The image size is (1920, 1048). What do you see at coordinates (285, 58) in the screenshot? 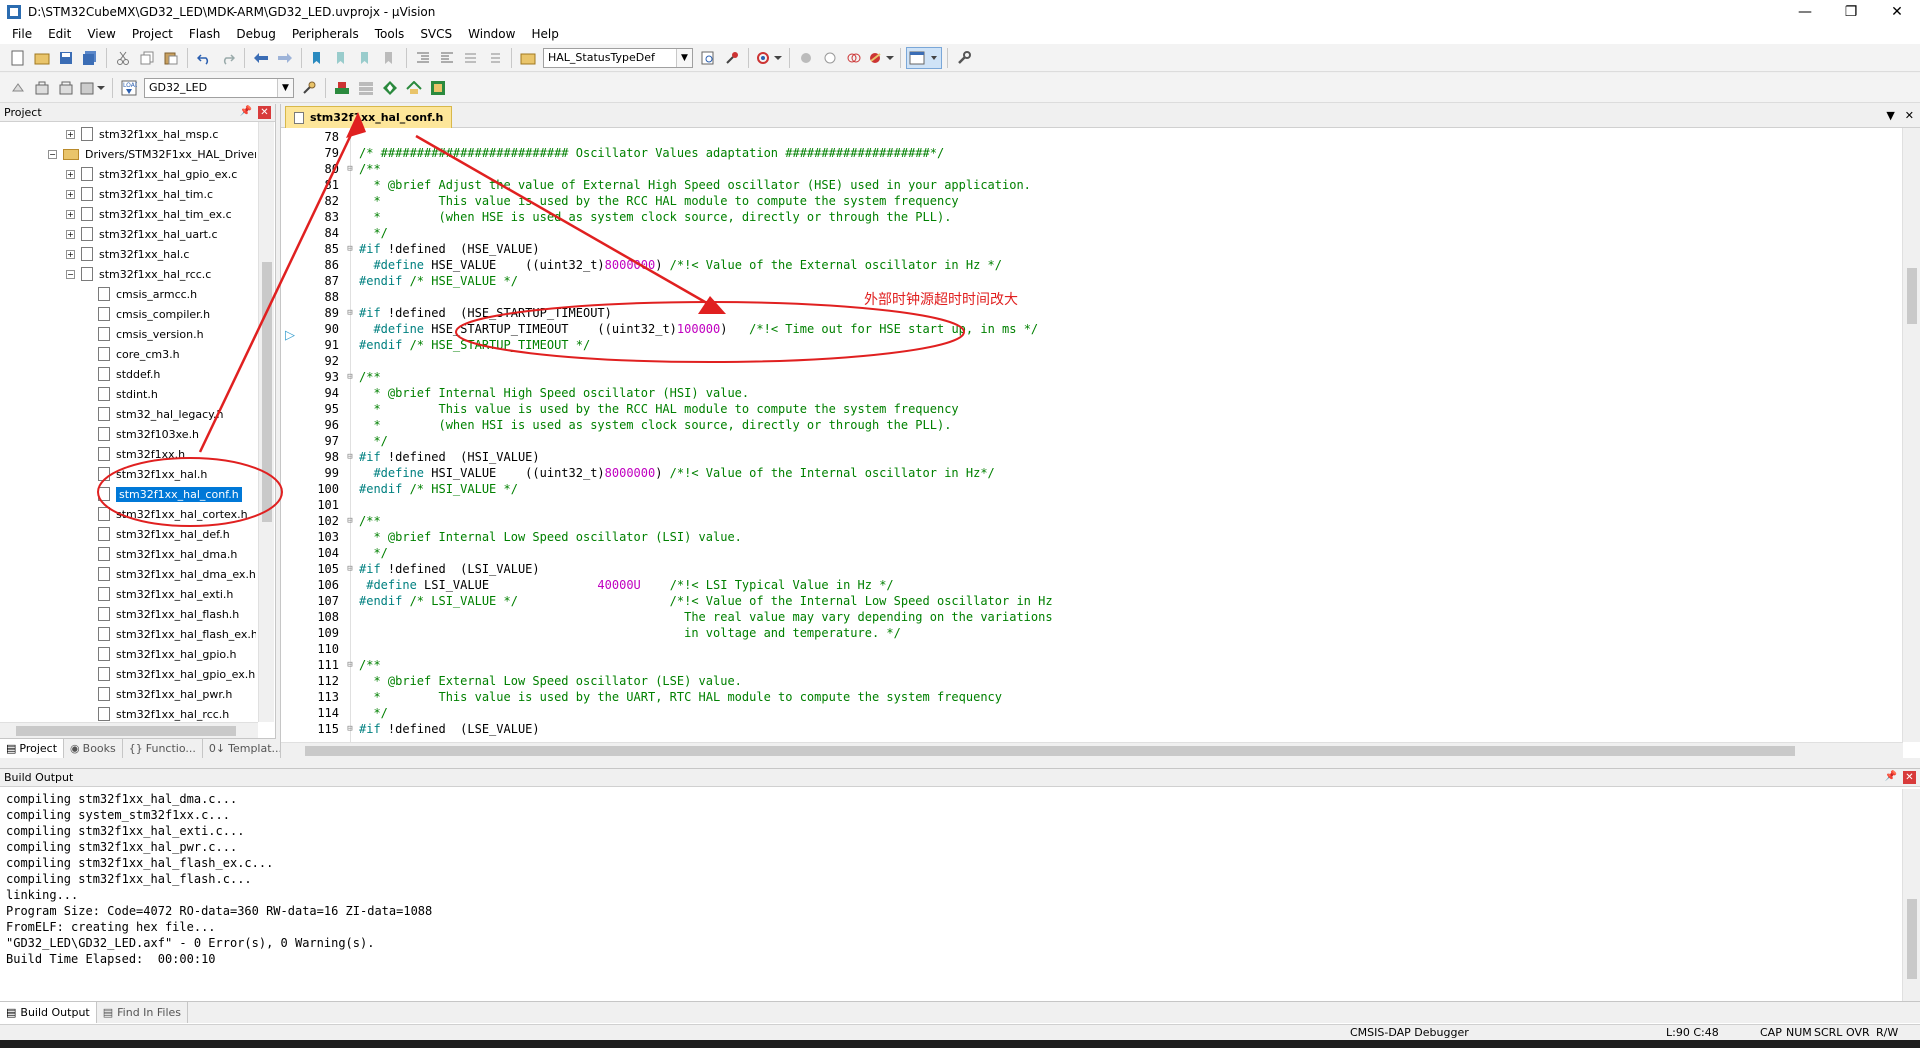
I see `navigate-forward-icon` at bounding box center [285, 58].